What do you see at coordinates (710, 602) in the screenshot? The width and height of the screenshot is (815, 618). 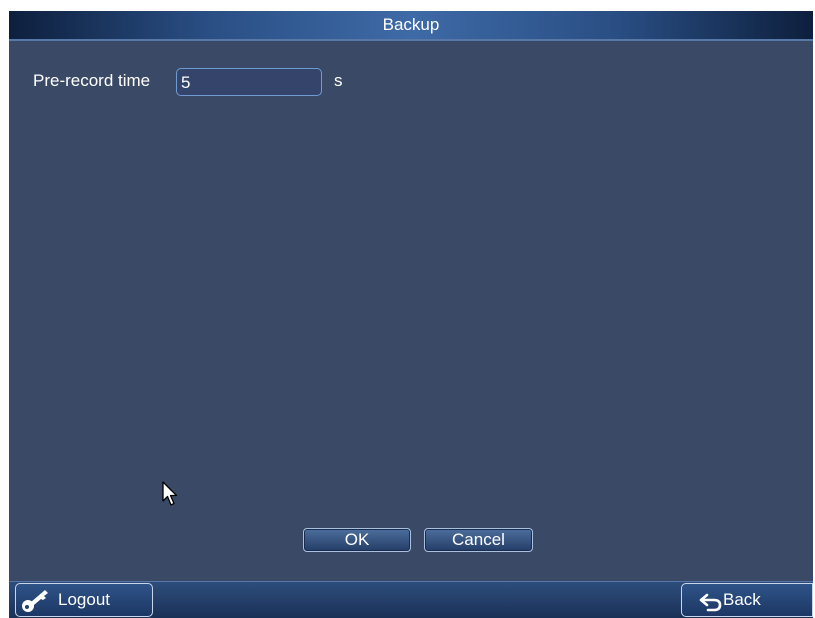 I see `return-arrow-icon` at bounding box center [710, 602].